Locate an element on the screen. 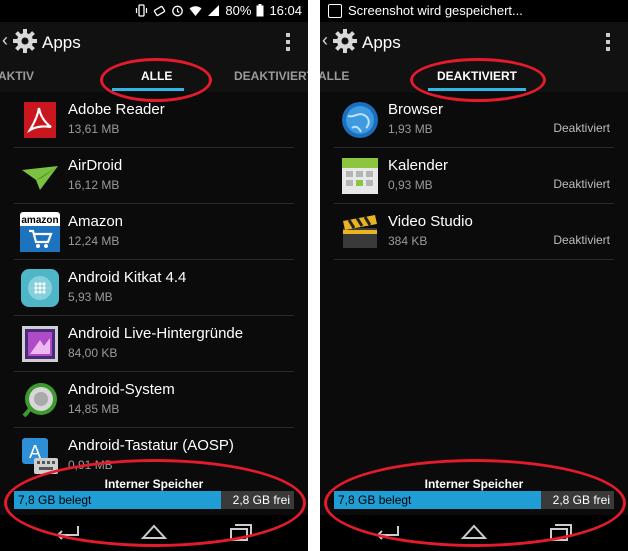 This screenshot has height=551, width=628. list-item: Android-System 14,85 MB is located at coordinates (154, 400).